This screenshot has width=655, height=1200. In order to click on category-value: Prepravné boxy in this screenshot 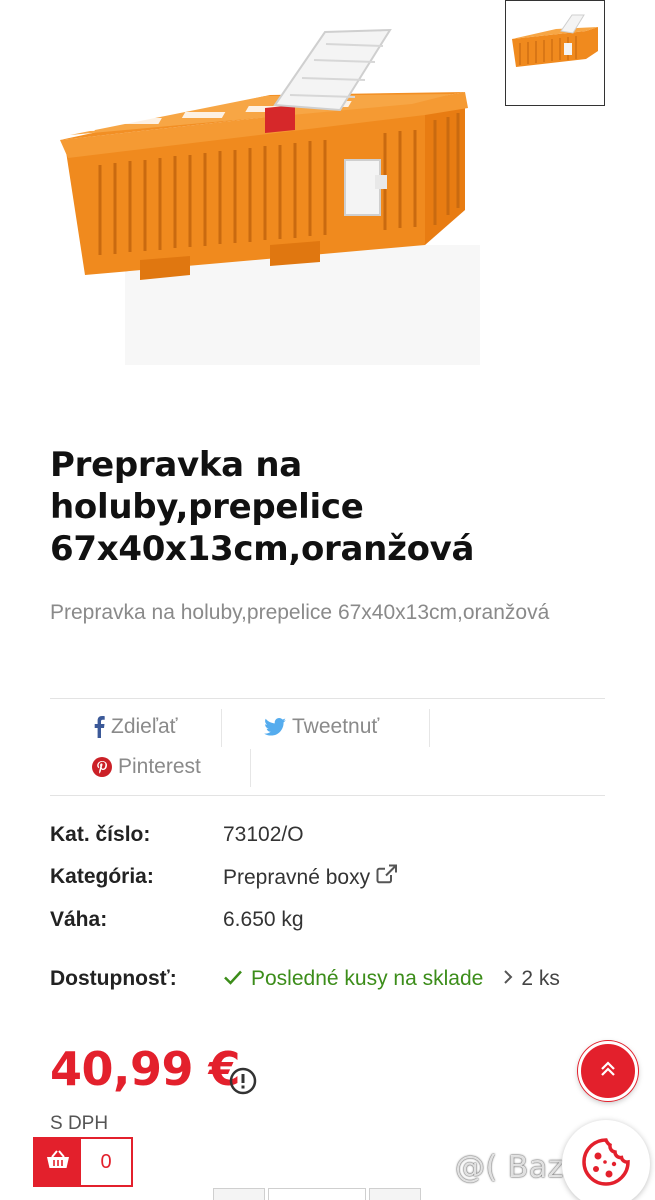, I will do `click(297, 877)`.